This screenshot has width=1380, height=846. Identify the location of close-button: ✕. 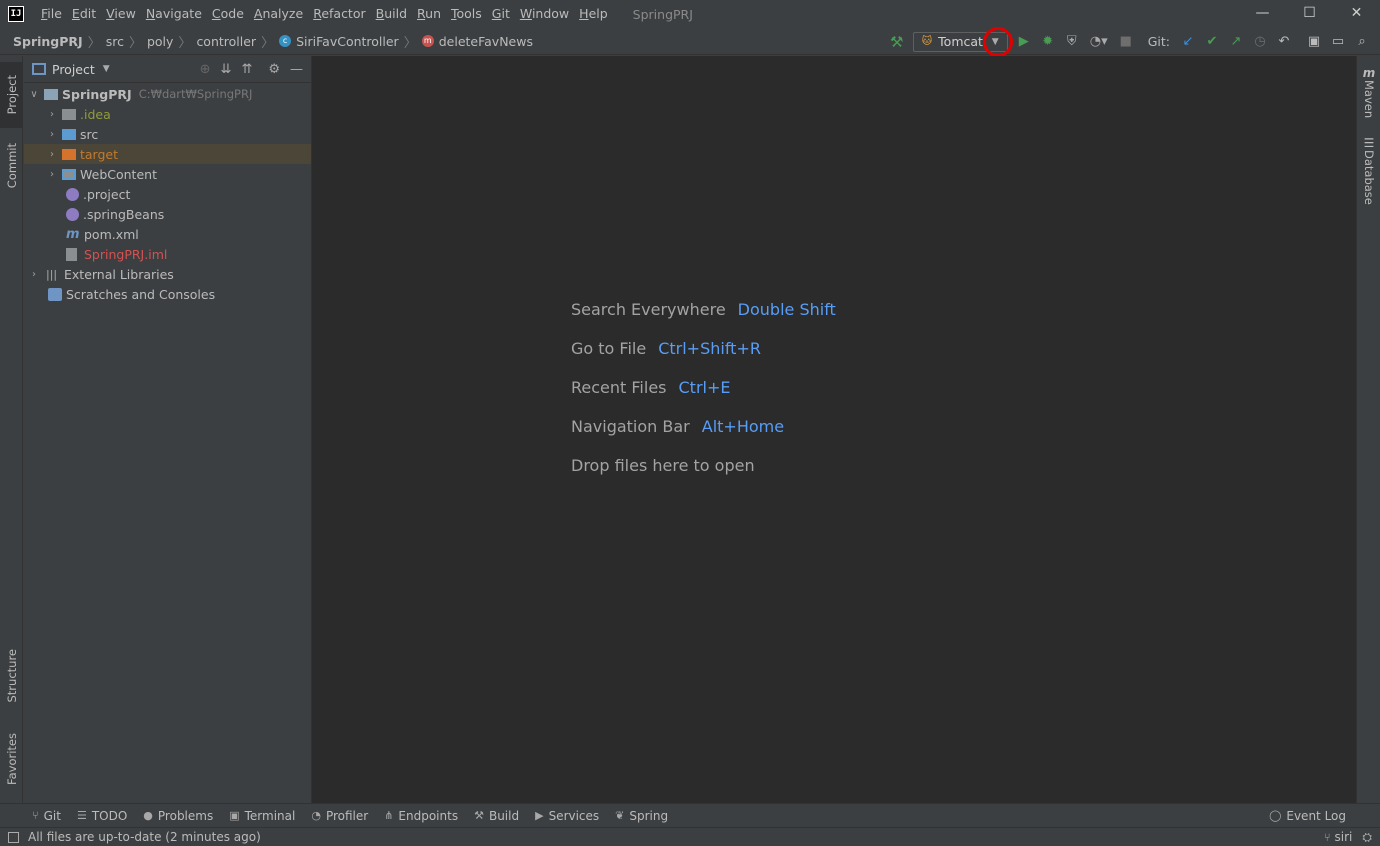
(1356, 14).